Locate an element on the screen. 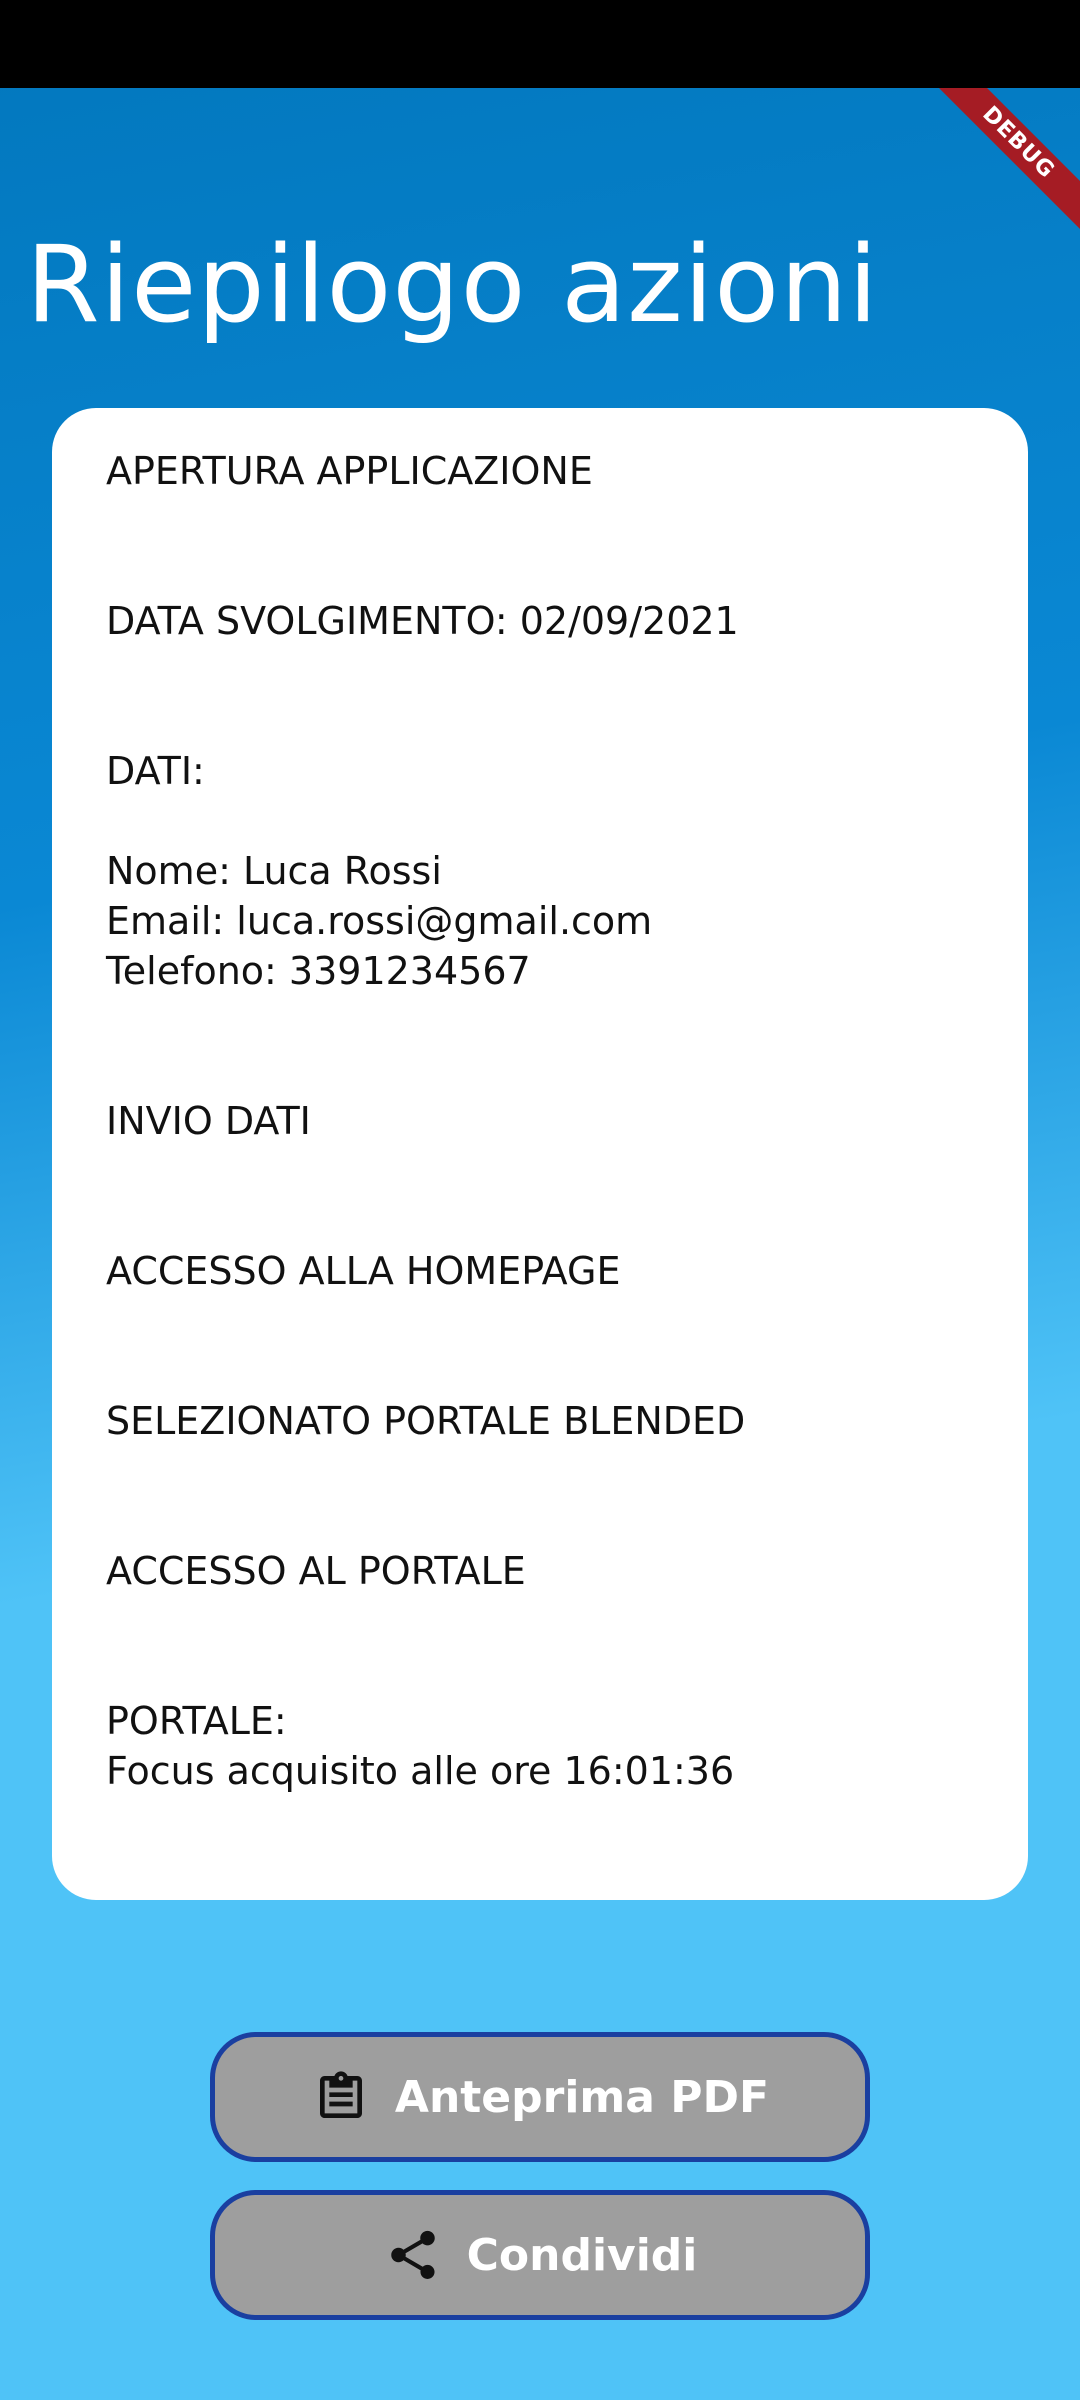 The height and width of the screenshot is (2400, 1080). share-button: Condividi is located at coordinates (540, 2255).